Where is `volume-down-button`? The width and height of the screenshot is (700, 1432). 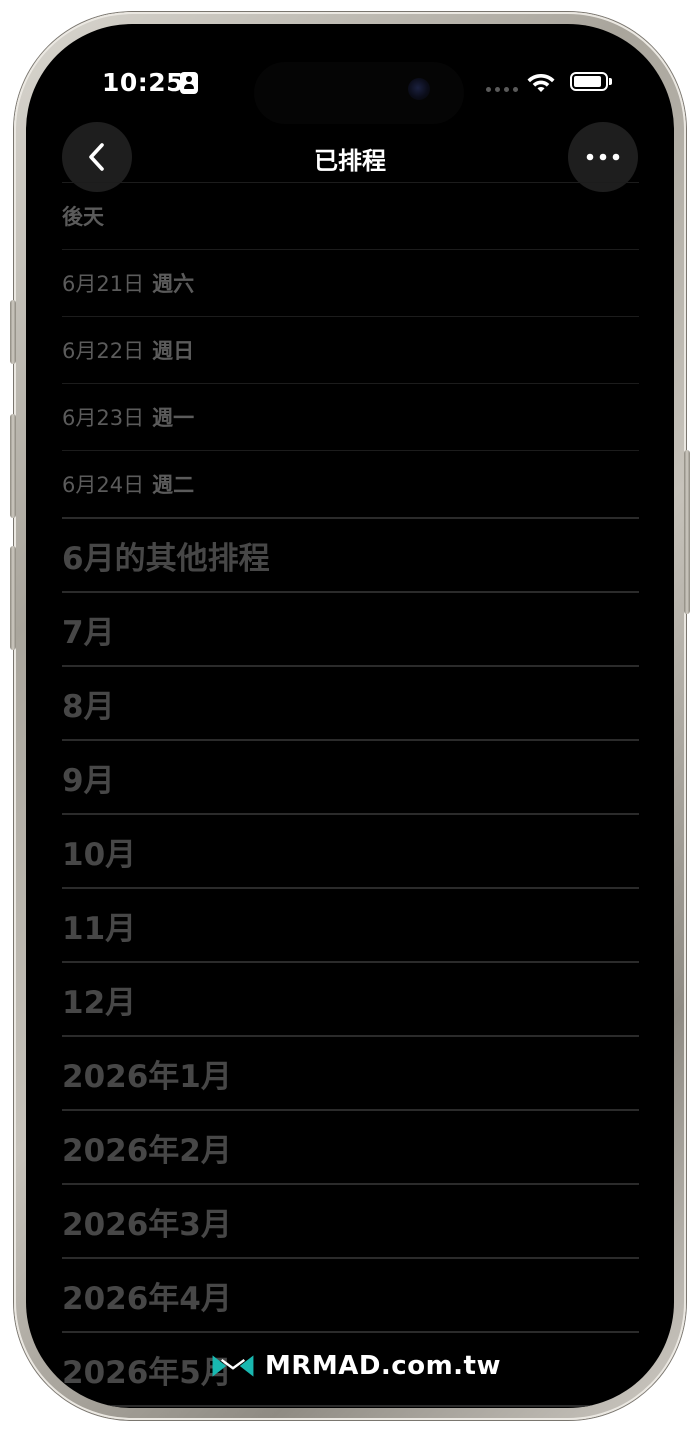
volume-down-button is located at coordinates (13, 598).